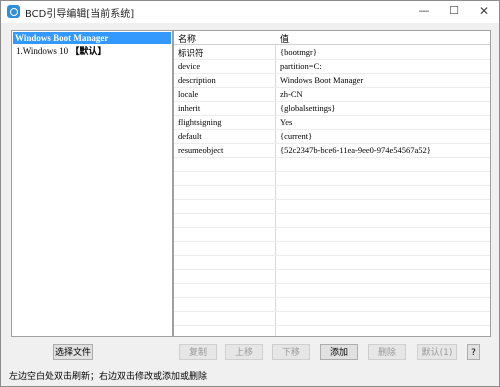 Image resolution: width=500 pixels, height=387 pixels. I want to click on row-value-cell: {52c2347b-bce6-11ea-9ee0-974e54567a52}, so click(355, 150).